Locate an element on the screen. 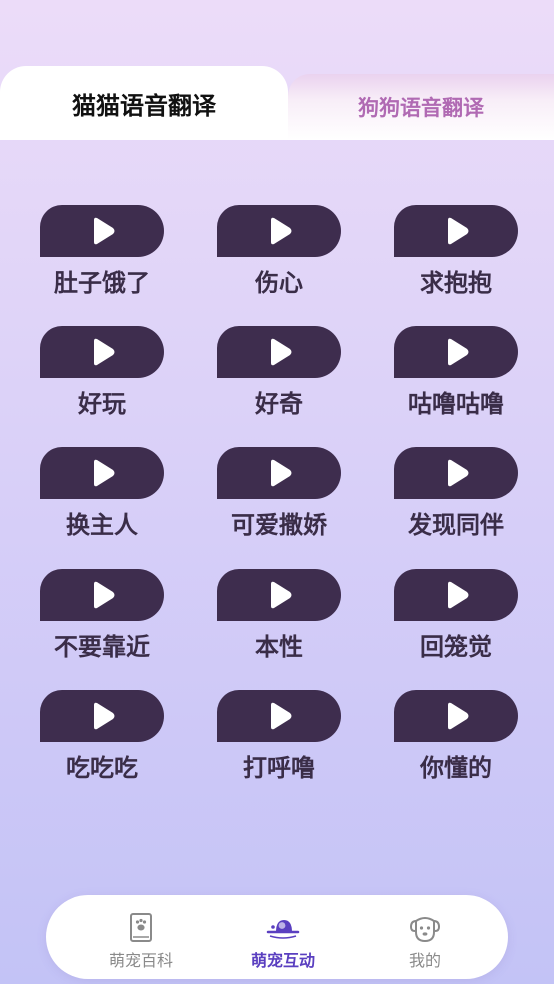 Image resolution: width=554 pixels, height=984 pixels. sound-label: 打呼噜 is located at coordinates (279, 768).